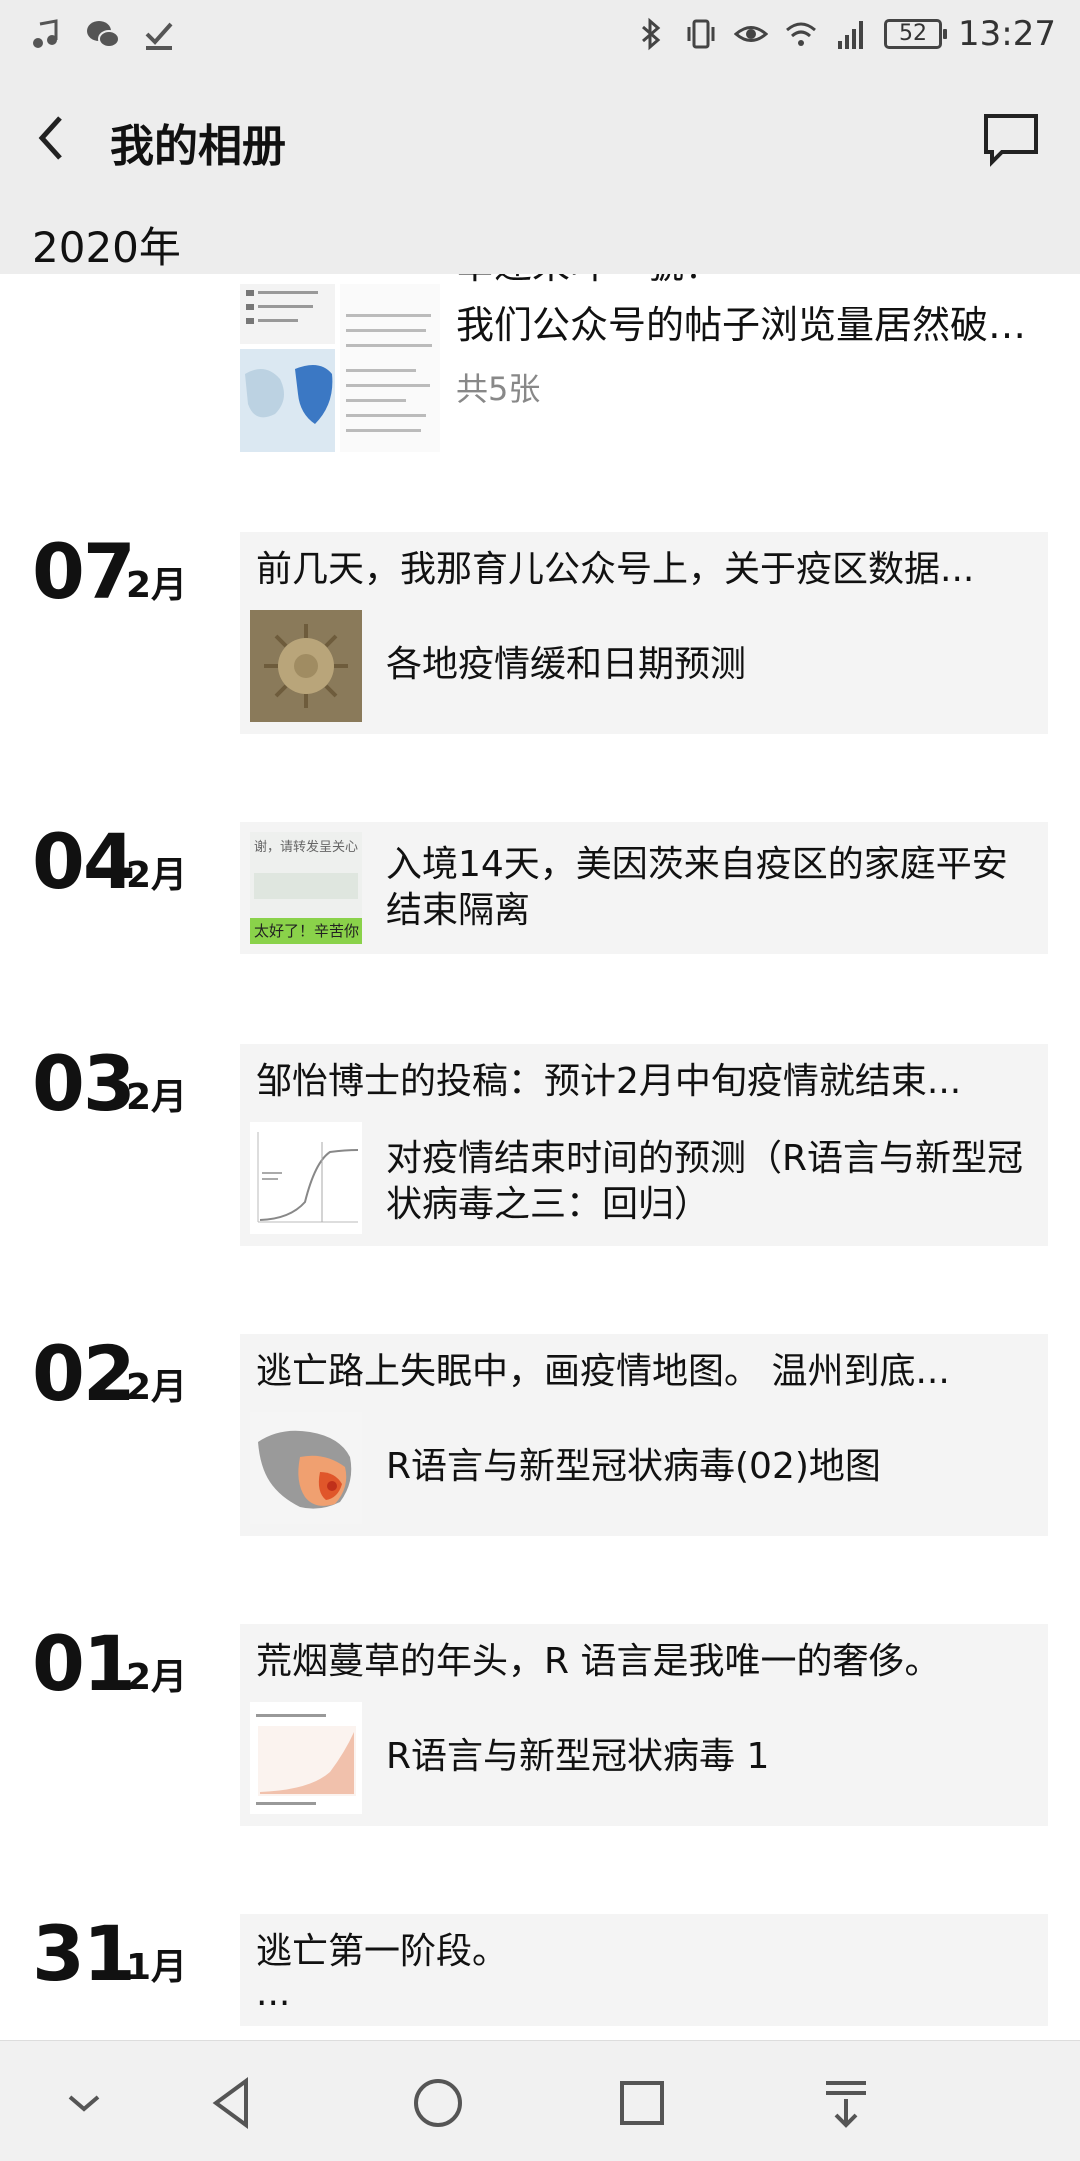 This screenshot has width=1080, height=2161. What do you see at coordinates (589, 281) in the screenshot?
I see `partial-text: 幸運来叶一號！` at bounding box center [589, 281].